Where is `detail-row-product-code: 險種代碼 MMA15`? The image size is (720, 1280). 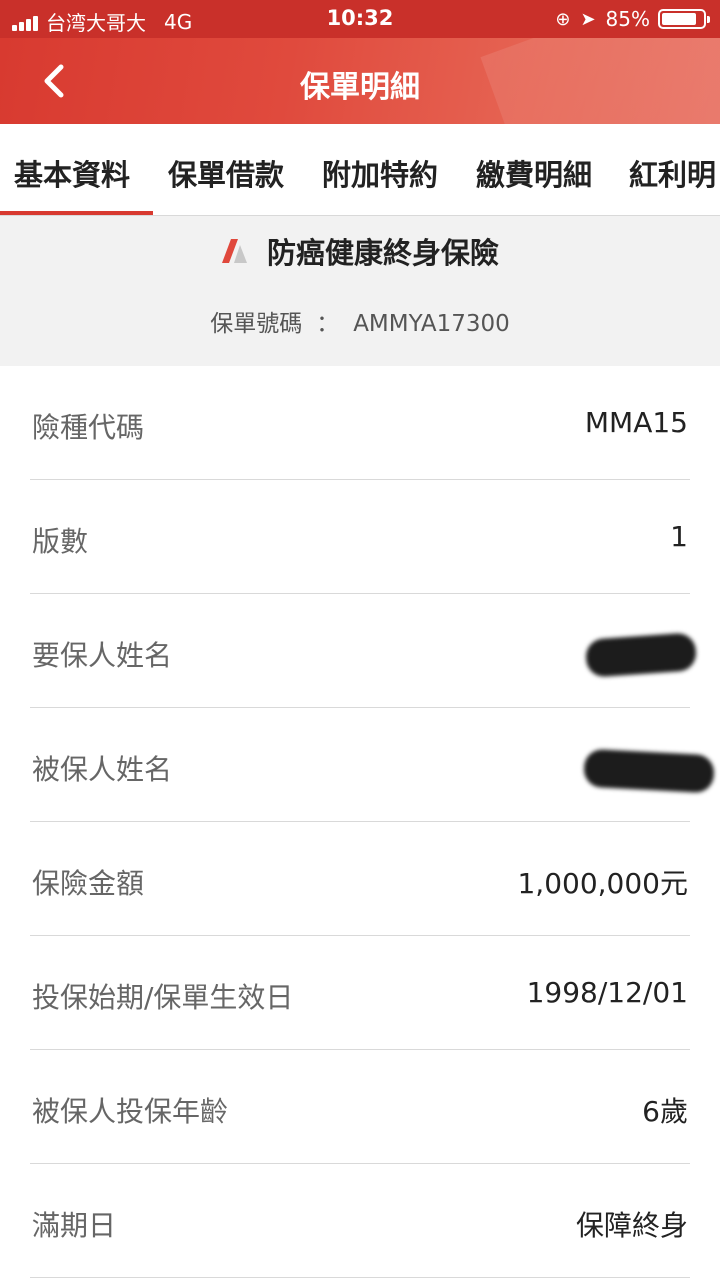 detail-row-product-code: 險種代碼 MMA15 is located at coordinates (360, 423).